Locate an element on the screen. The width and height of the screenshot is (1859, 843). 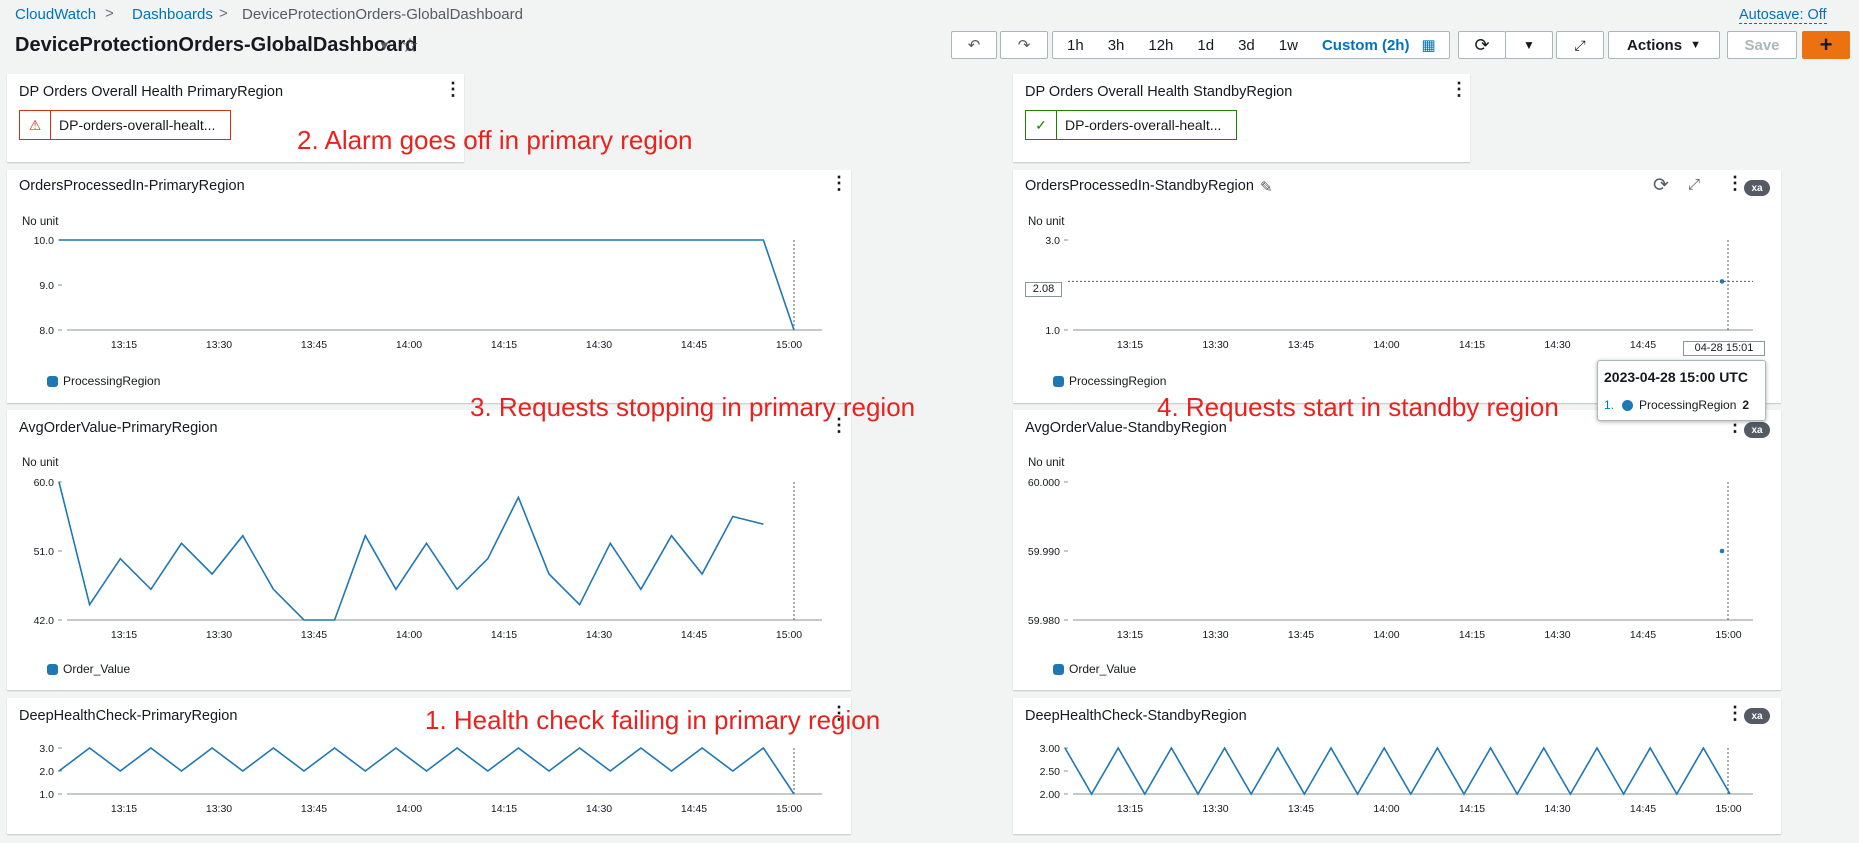
time-range-selector: 1h 3h 12h 1d 3d 1w Custom (2h) ▦ is located at coordinates (1251, 45).